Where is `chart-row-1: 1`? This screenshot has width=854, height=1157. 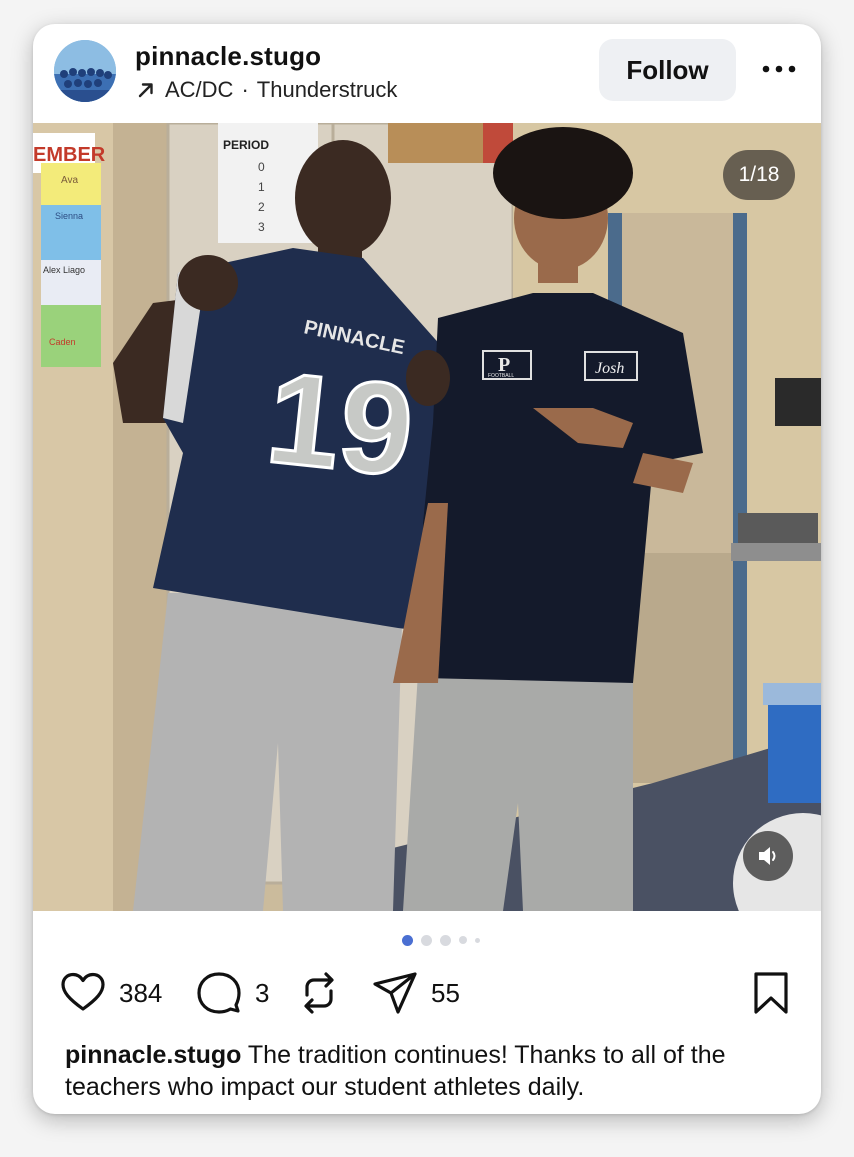 chart-row-1: 1 is located at coordinates (261, 187).